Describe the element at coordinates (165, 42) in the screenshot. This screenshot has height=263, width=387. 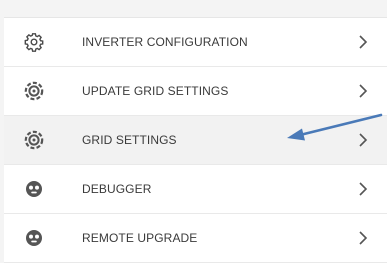
I see `menu-item-label: INVERTER CONFIGURATION` at that location.